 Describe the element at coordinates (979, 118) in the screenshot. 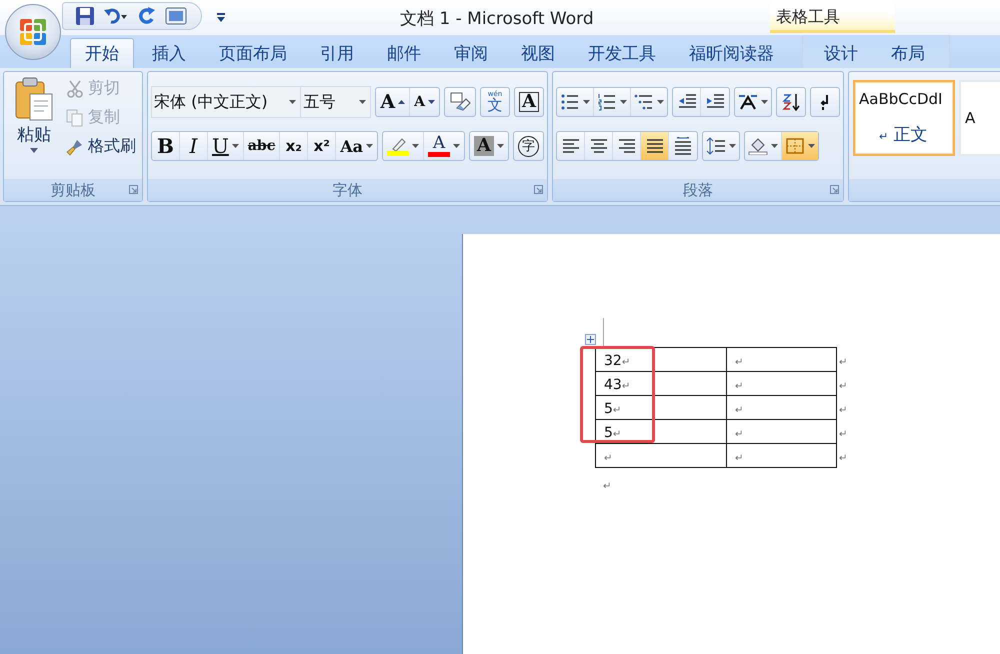

I see `style-gallery-item: A` at that location.